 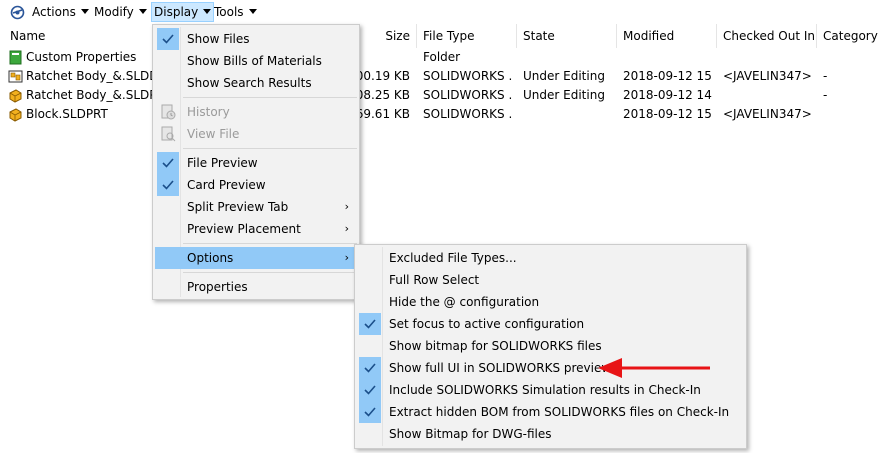 I want to click on column-size-label: Size, so click(x=397, y=36).